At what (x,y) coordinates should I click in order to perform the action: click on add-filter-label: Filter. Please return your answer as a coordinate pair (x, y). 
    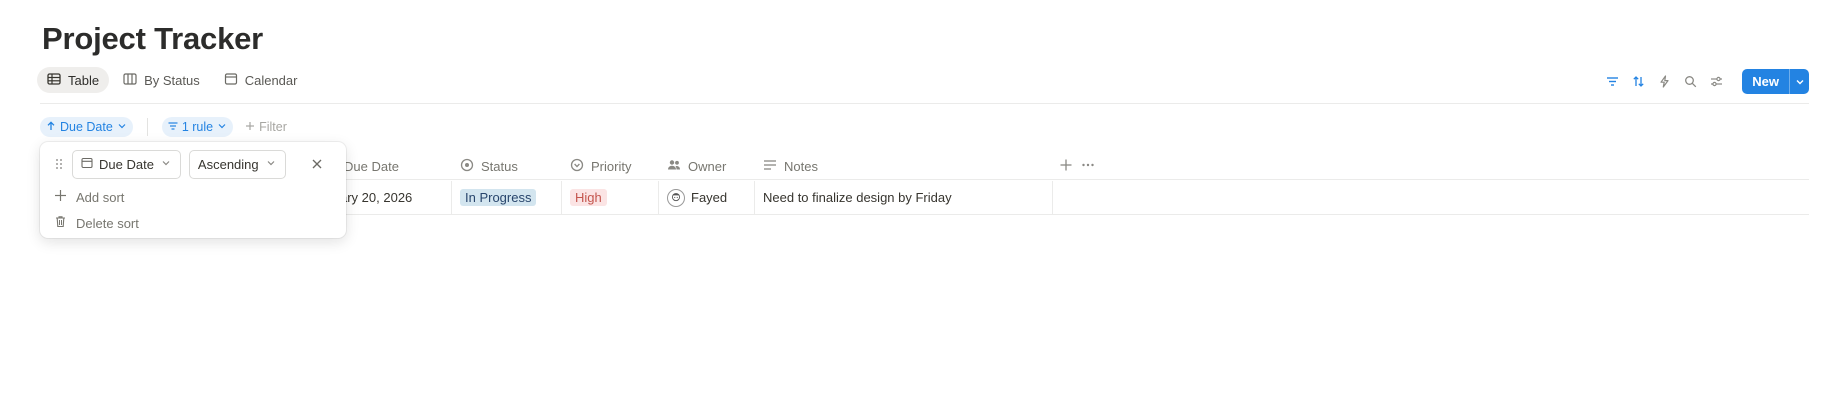
    Looking at the image, I should click on (273, 127).